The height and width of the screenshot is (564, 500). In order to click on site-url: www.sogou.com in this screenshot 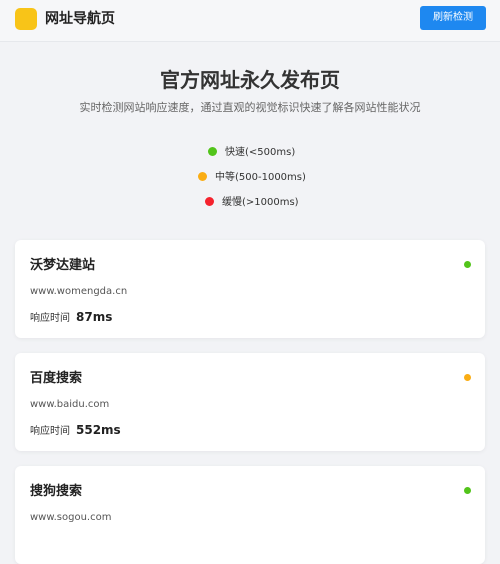, I will do `click(70, 518)`.